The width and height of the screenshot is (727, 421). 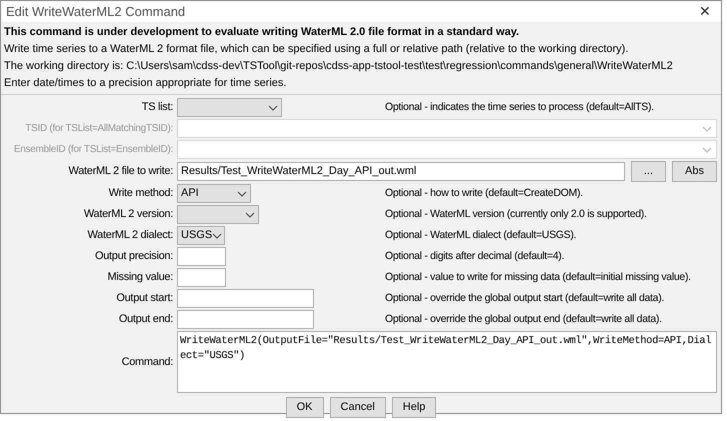 What do you see at coordinates (144, 298) in the screenshot?
I see `field-label: Output start:` at bounding box center [144, 298].